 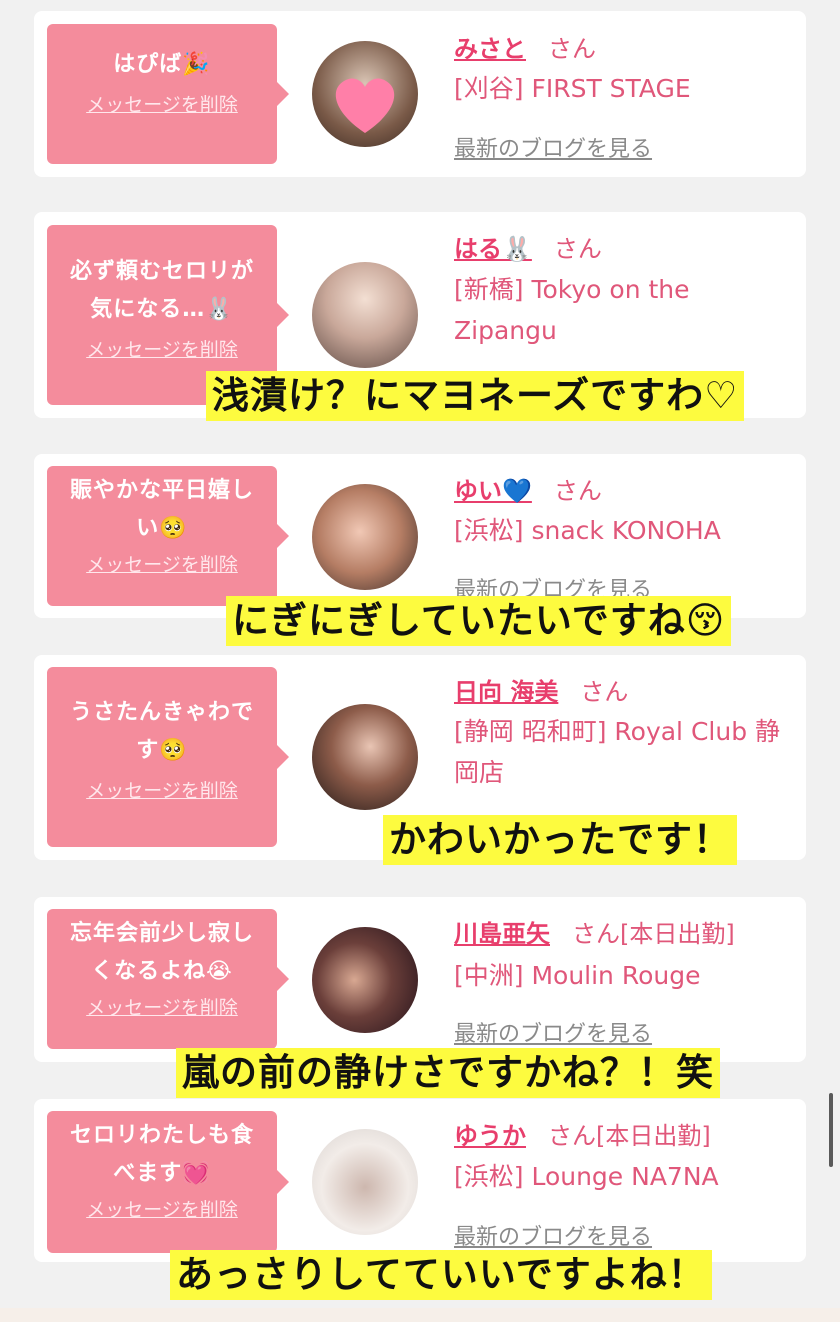 I want to click on message-bubble: セロリわたしも食べます💓 メッセージを削除, so click(x=168, y=1182).